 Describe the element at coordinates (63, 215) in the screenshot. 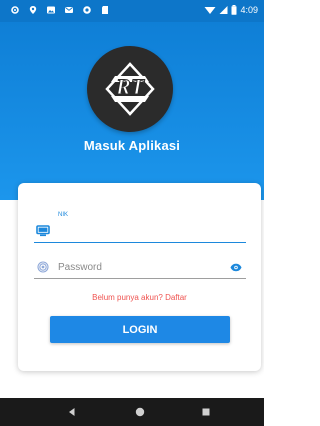

I see `nik-label: NIK` at that location.